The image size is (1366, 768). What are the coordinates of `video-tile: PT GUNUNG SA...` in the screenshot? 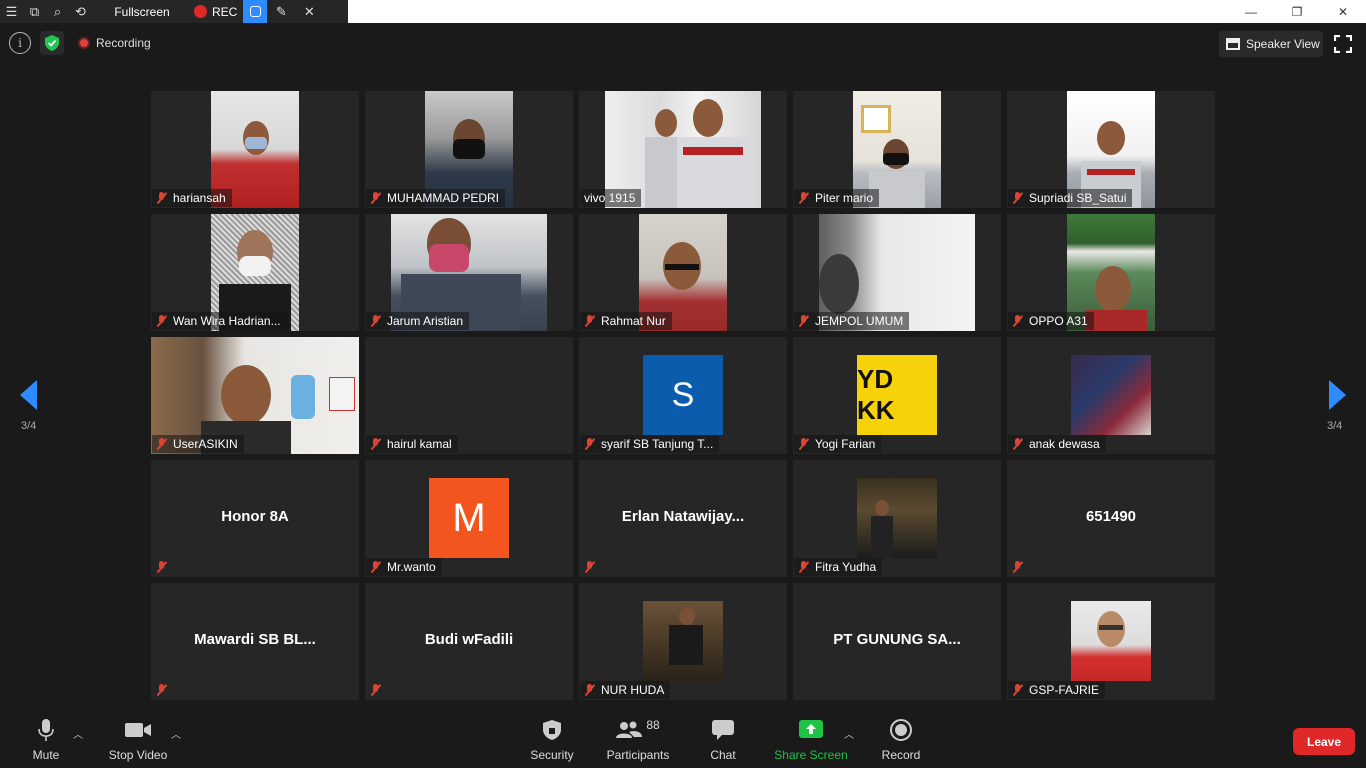 It's located at (897, 641).